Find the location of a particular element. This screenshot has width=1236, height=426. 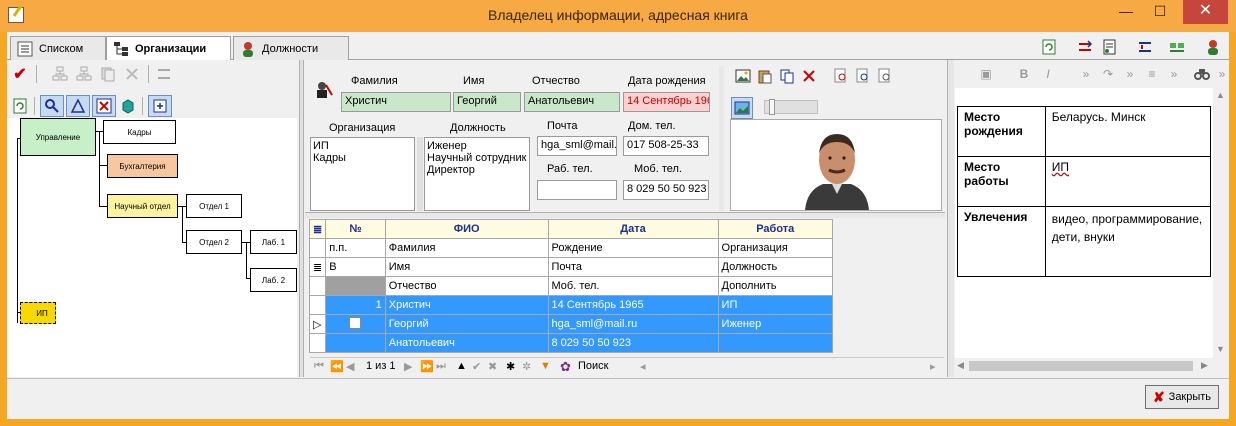

delete-node-icon is located at coordinates (132, 74).